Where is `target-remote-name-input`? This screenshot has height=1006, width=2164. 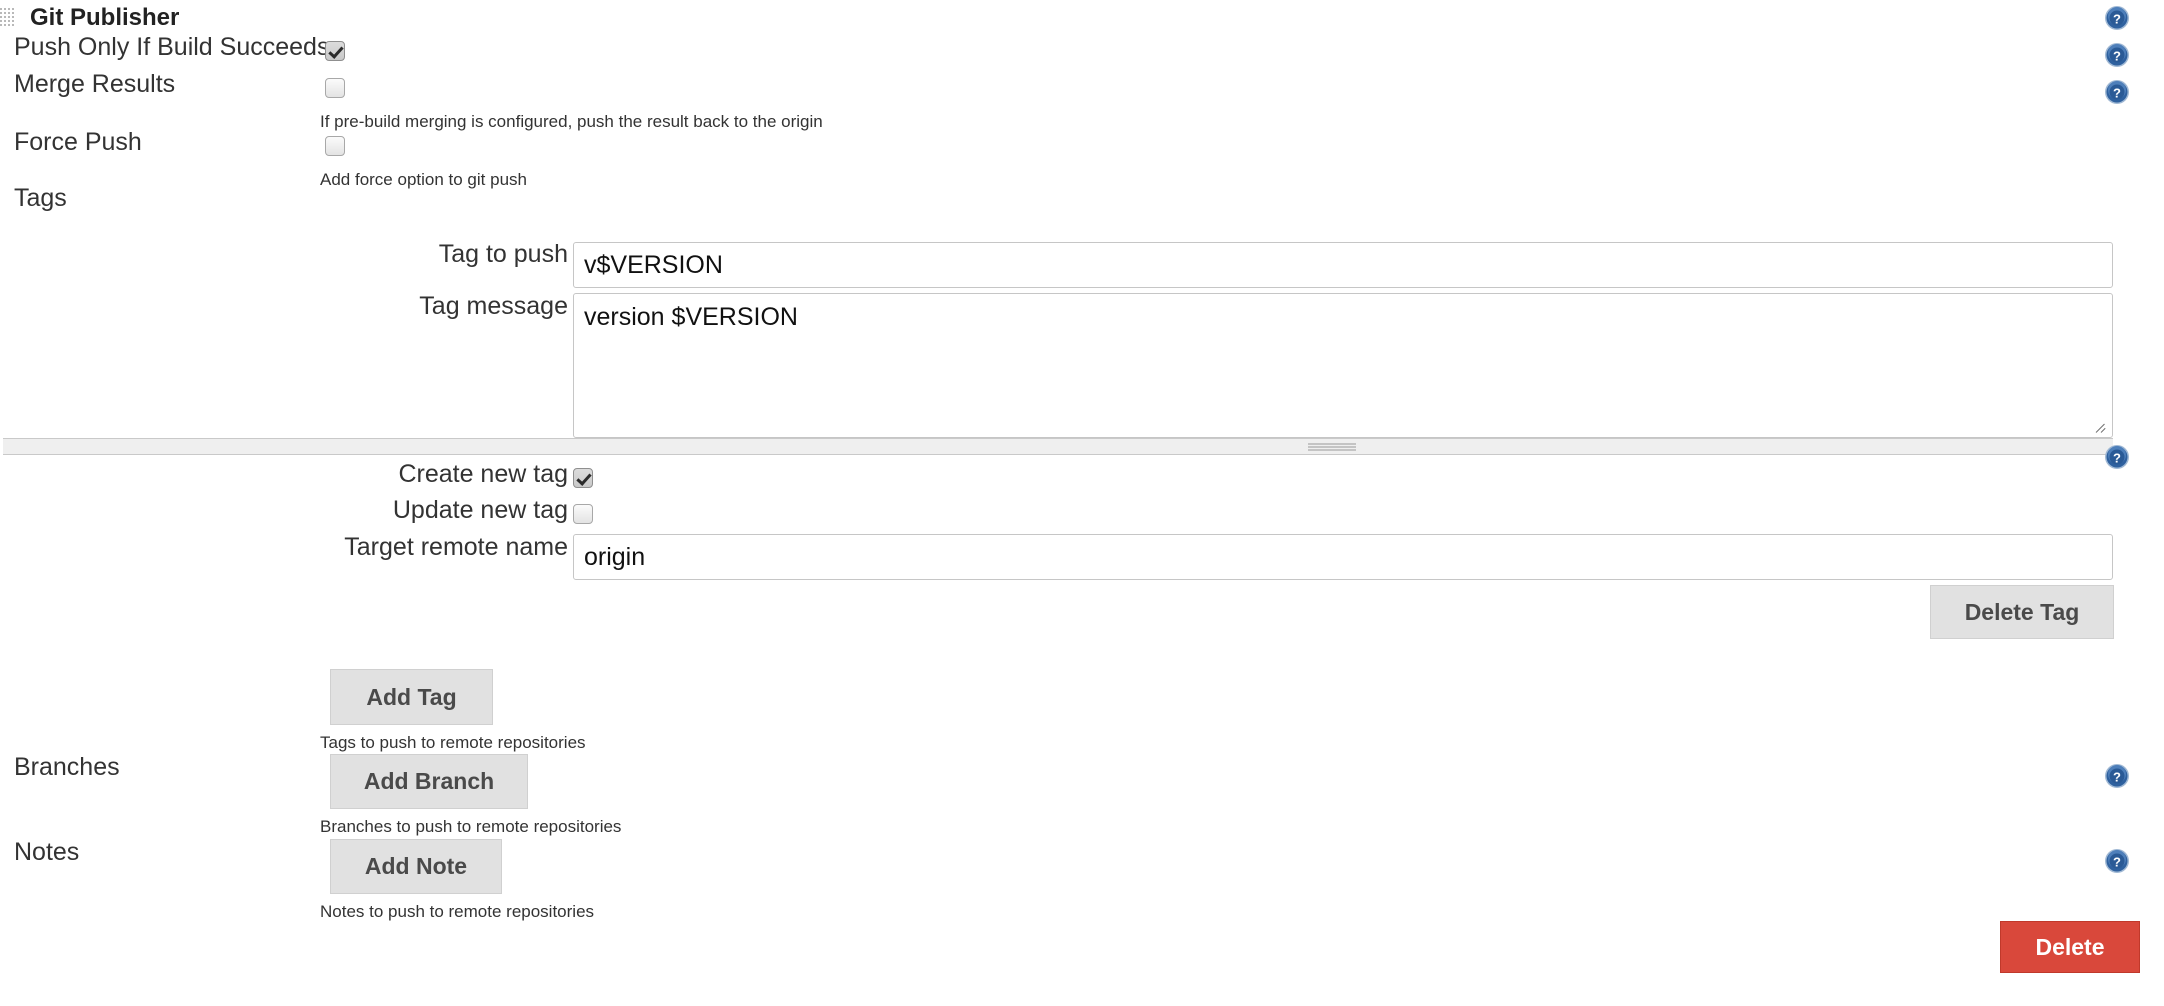
target-remote-name-input is located at coordinates (1343, 557).